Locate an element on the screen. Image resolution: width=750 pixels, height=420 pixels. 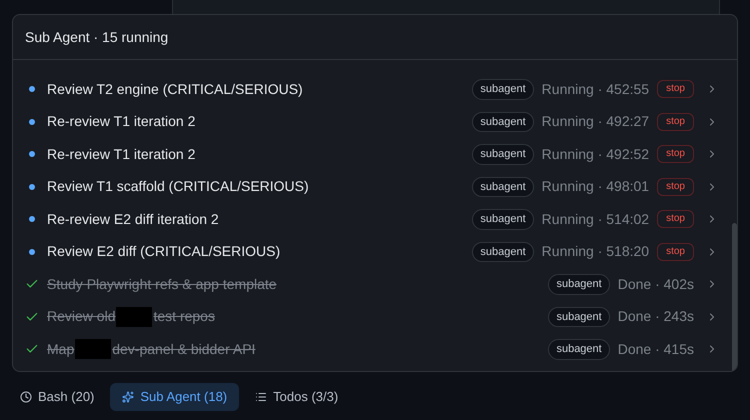
agent-title: Review T1 scaffold (CRITICAL/SERIOUS) is located at coordinates (178, 186).